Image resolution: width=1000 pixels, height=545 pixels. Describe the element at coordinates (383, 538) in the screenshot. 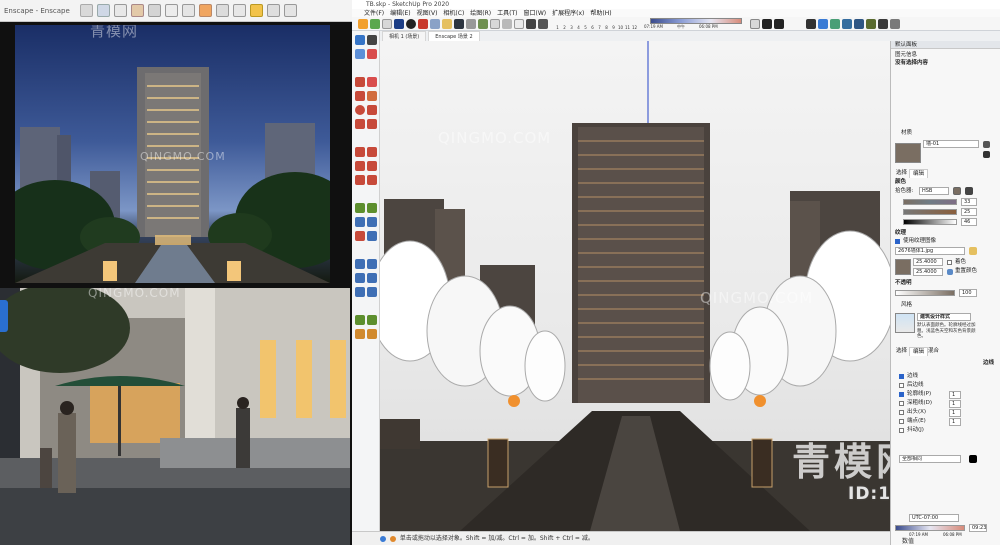

I see `info-icon` at that location.